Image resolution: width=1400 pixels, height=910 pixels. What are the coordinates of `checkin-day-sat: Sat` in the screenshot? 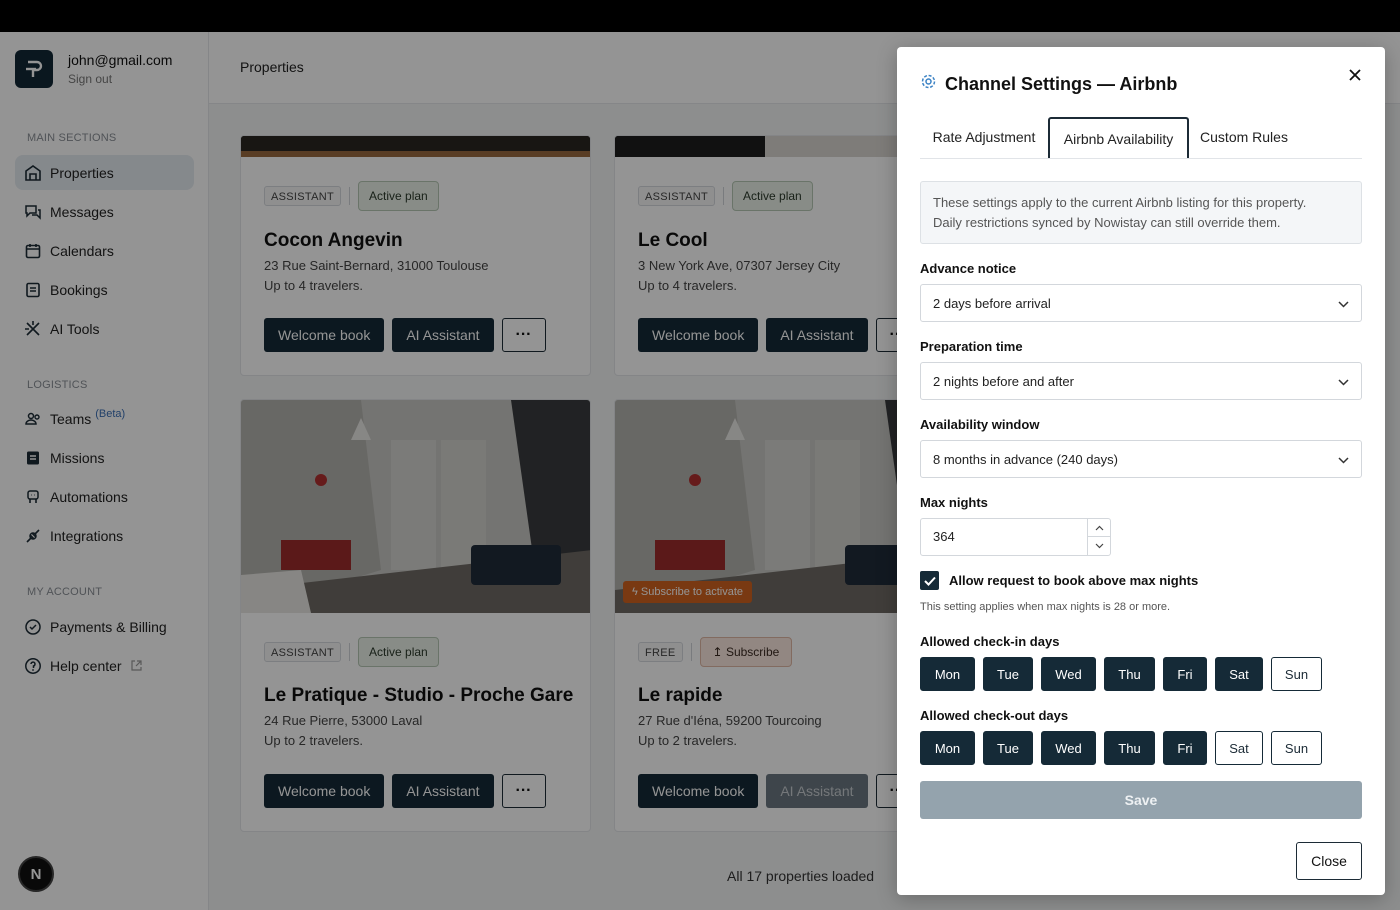 It's located at (1239, 674).